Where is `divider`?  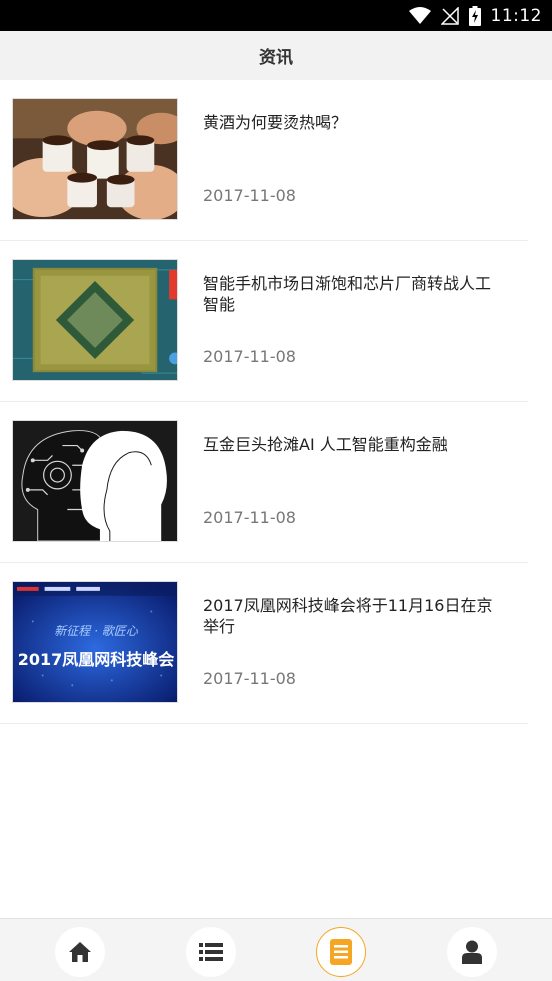 divider is located at coordinates (264, 723).